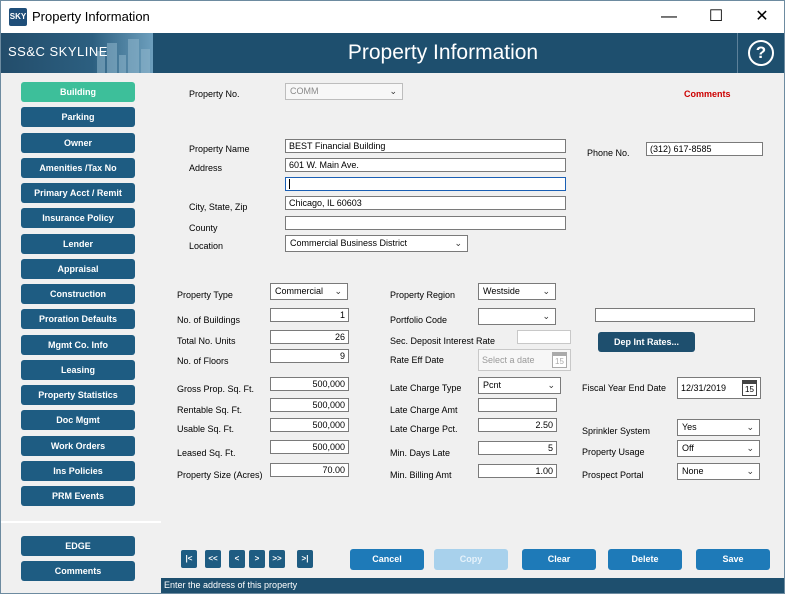 The image size is (785, 594). I want to click on city-state-zip-label: City, State, Zip, so click(218, 207).